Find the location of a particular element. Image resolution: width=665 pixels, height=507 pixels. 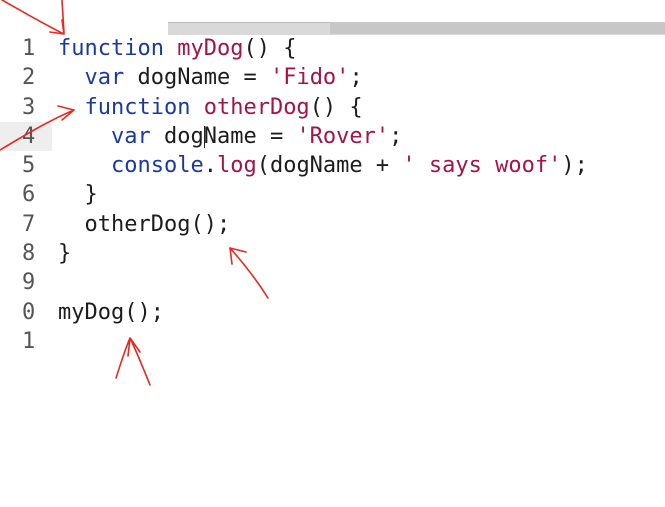

code-line: var dogName = 'Rover'; is located at coordinates (361, 136).